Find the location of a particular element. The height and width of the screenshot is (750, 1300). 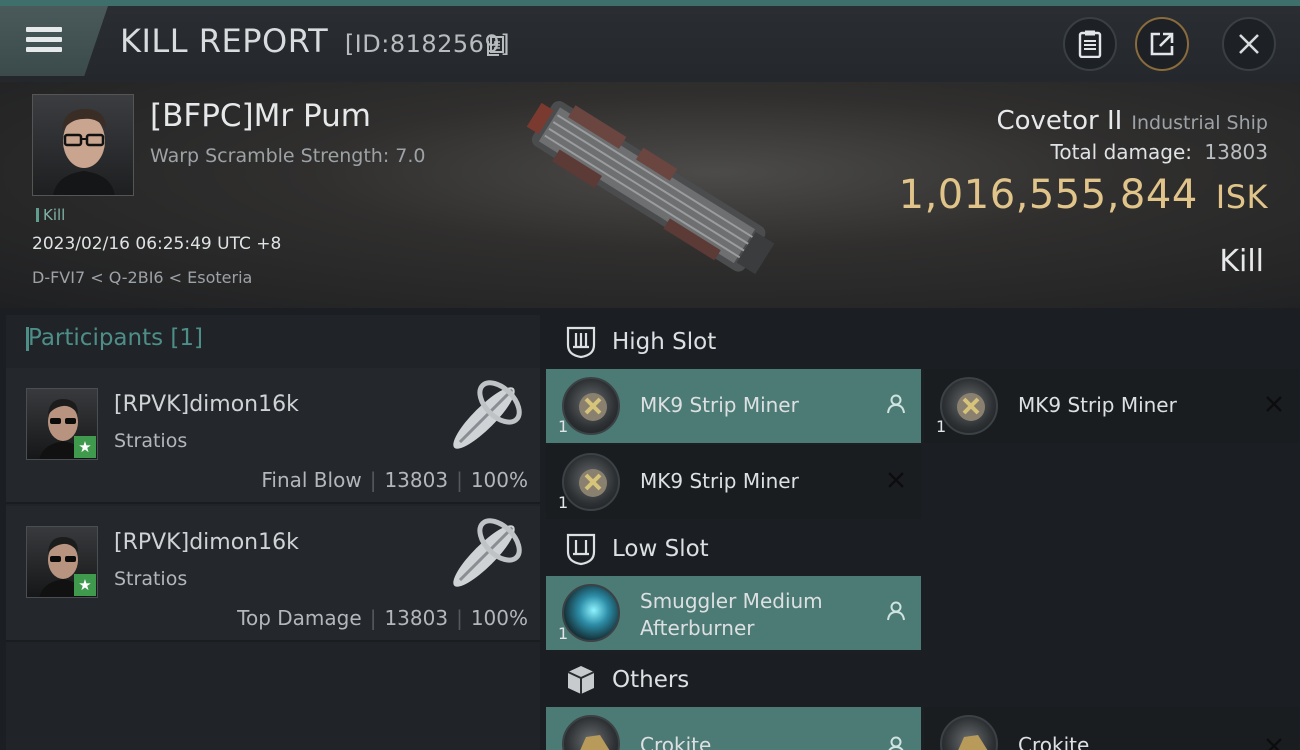

total-damage-label: Total damage: is located at coordinates (1121, 152).